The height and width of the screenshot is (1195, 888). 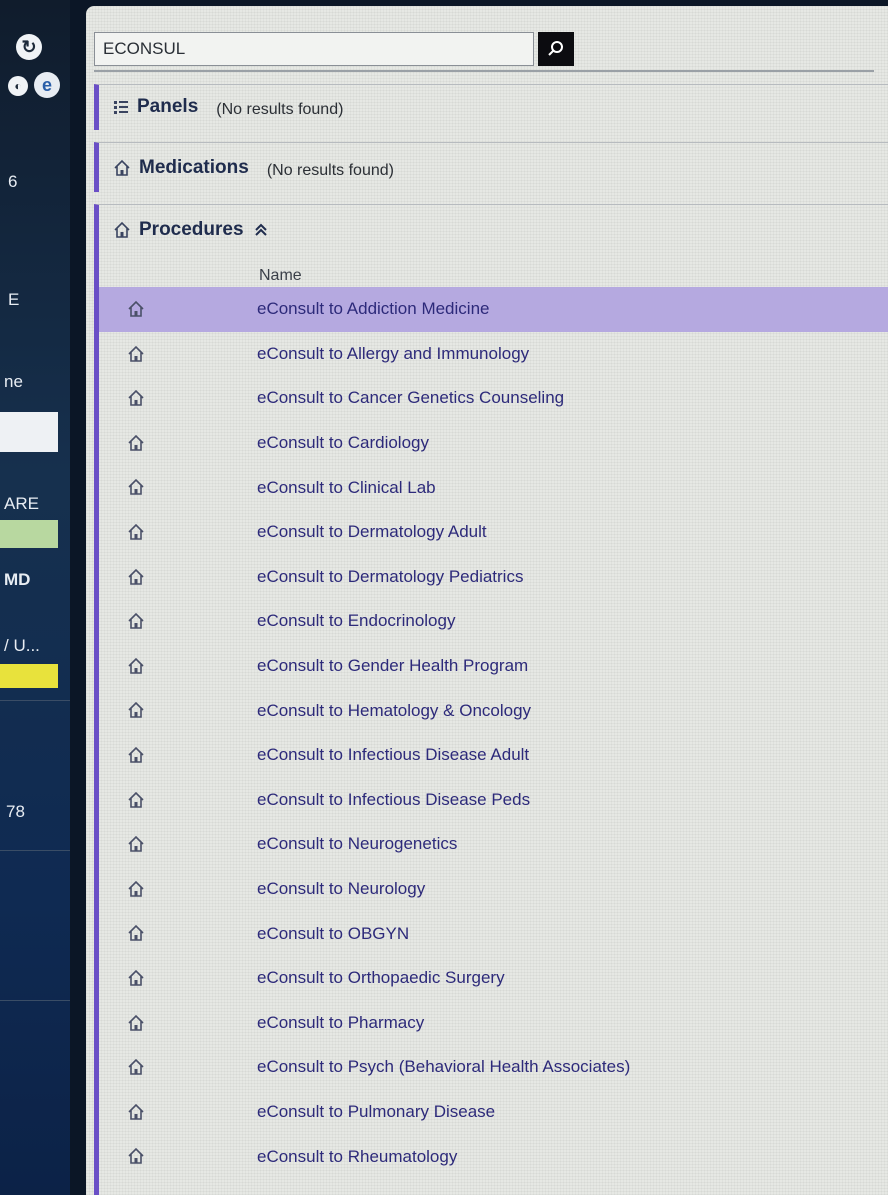 I want to click on sidebar-input, so click(x=29, y=432).